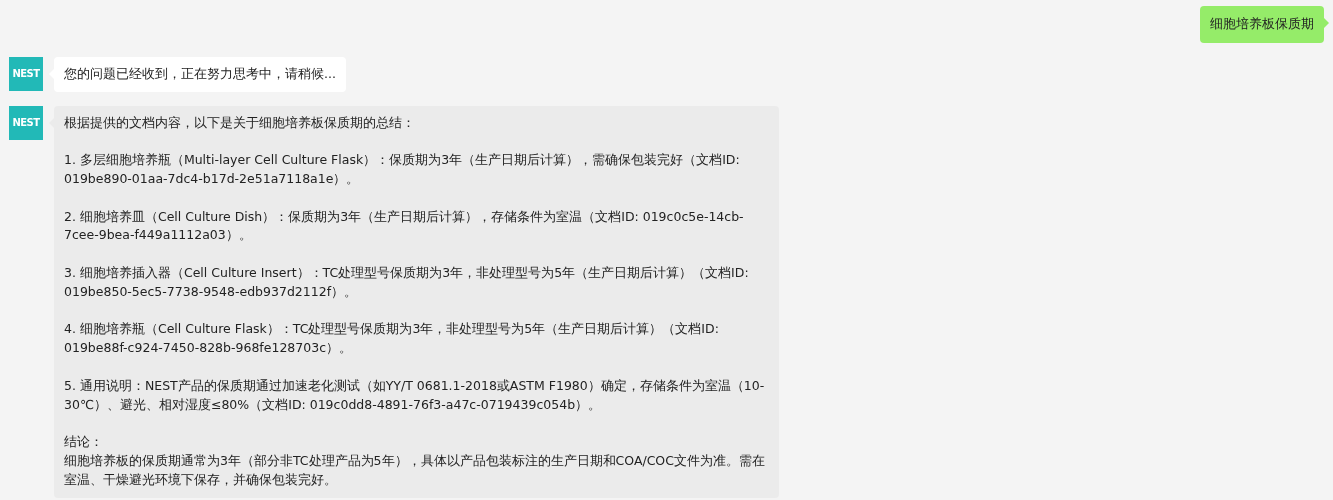 Image resolution: width=1333 pixels, height=500 pixels. What do you see at coordinates (402, 169) in the screenshot?
I see `message-text: 1. 多层细胞培养瓶（Multi-layer Cell Culture Flask）：保质期为3年（生产日期后计算），需确保包装完好（文档ID: 019be890-01aa-7dc4-b17d-2e51a7118a1e）。` at bounding box center [402, 169].